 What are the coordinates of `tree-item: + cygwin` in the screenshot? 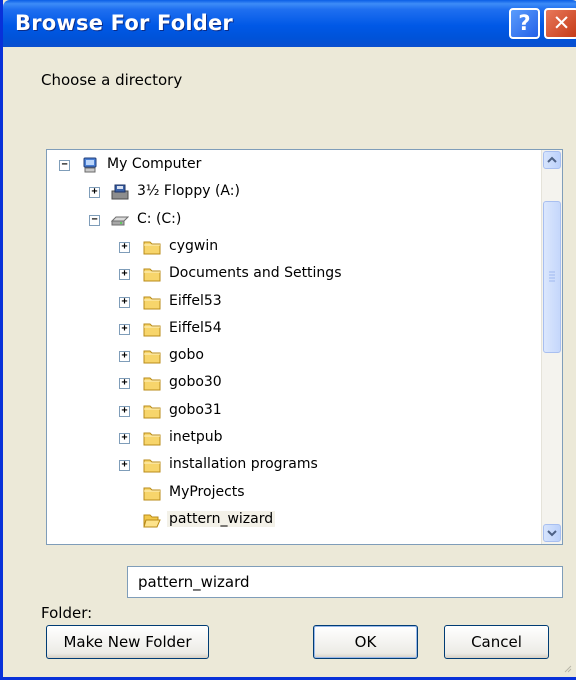 It's located at (304, 248).